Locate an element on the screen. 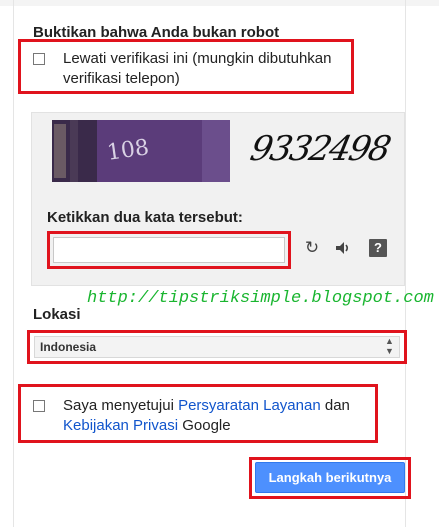 This screenshot has width=439, height=527. terms-checkbox is located at coordinates (39, 406).